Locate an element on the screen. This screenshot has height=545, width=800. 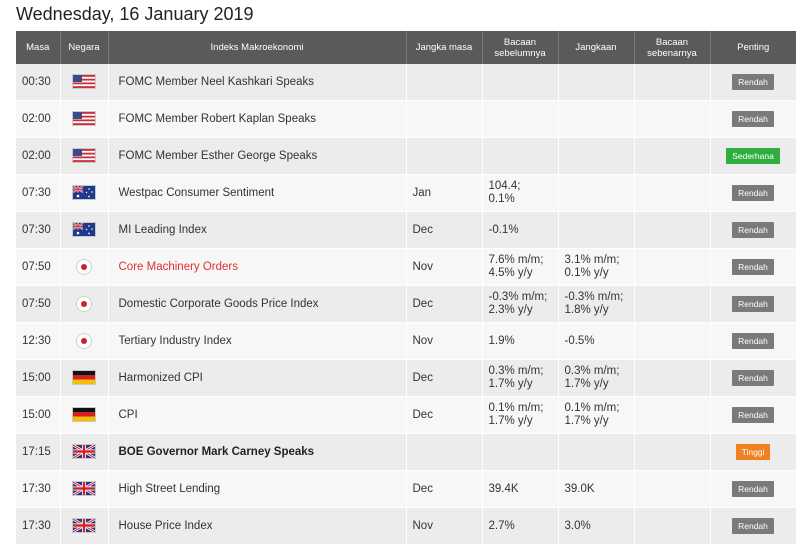
event-name: MI Leading Index is located at coordinates (257, 230).